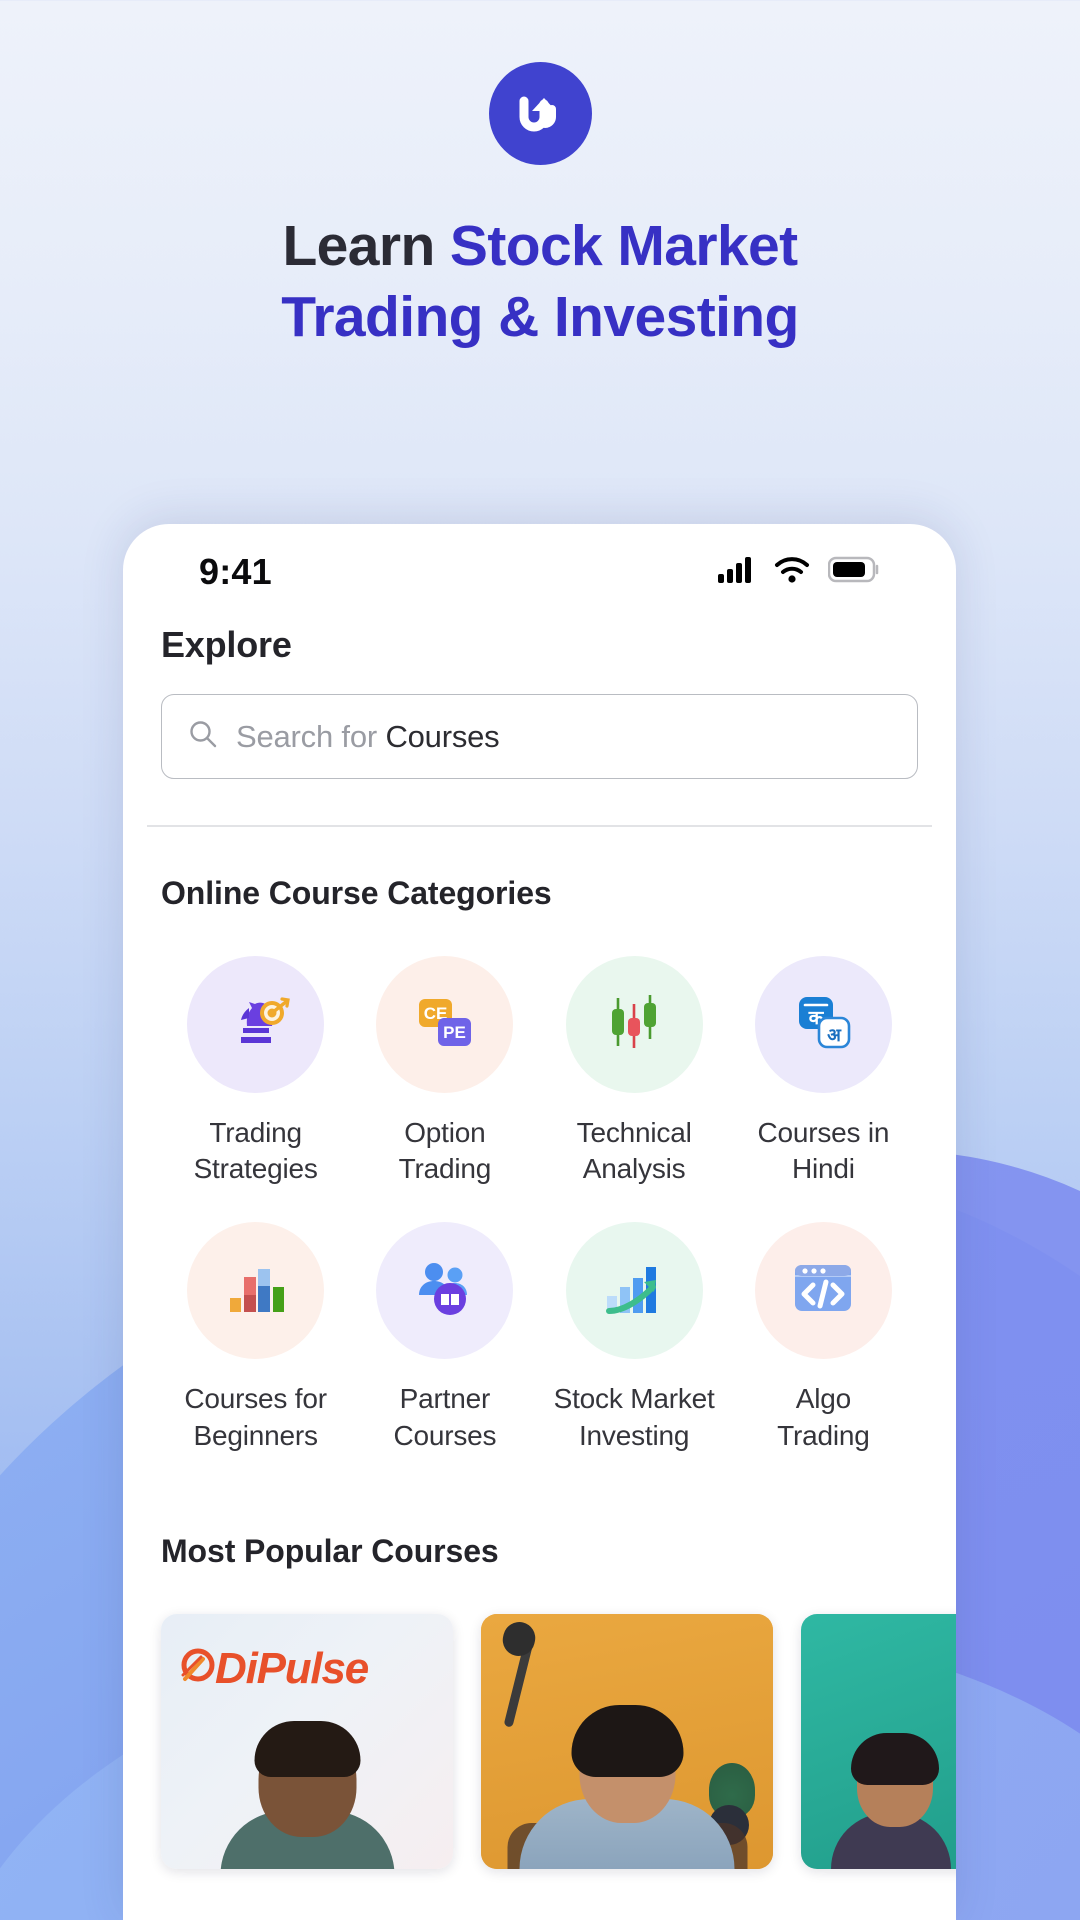 This screenshot has width=1080, height=1920. I want to click on search-placeholder: Search for Courses, so click(368, 736).